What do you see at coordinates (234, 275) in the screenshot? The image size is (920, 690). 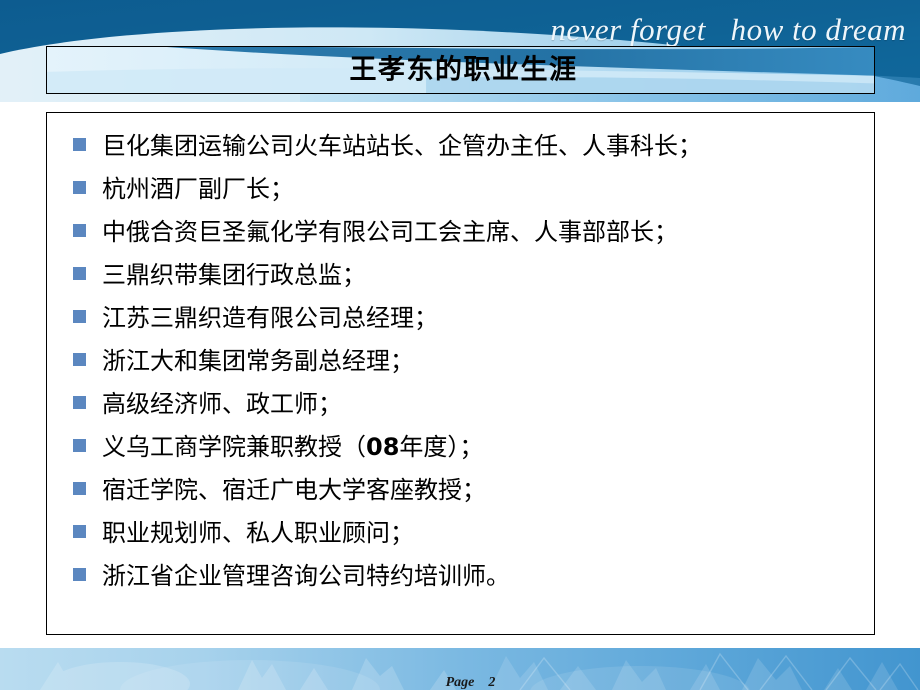 I see `list-item-label: 三鼎织带集团行政总监；` at bounding box center [234, 275].